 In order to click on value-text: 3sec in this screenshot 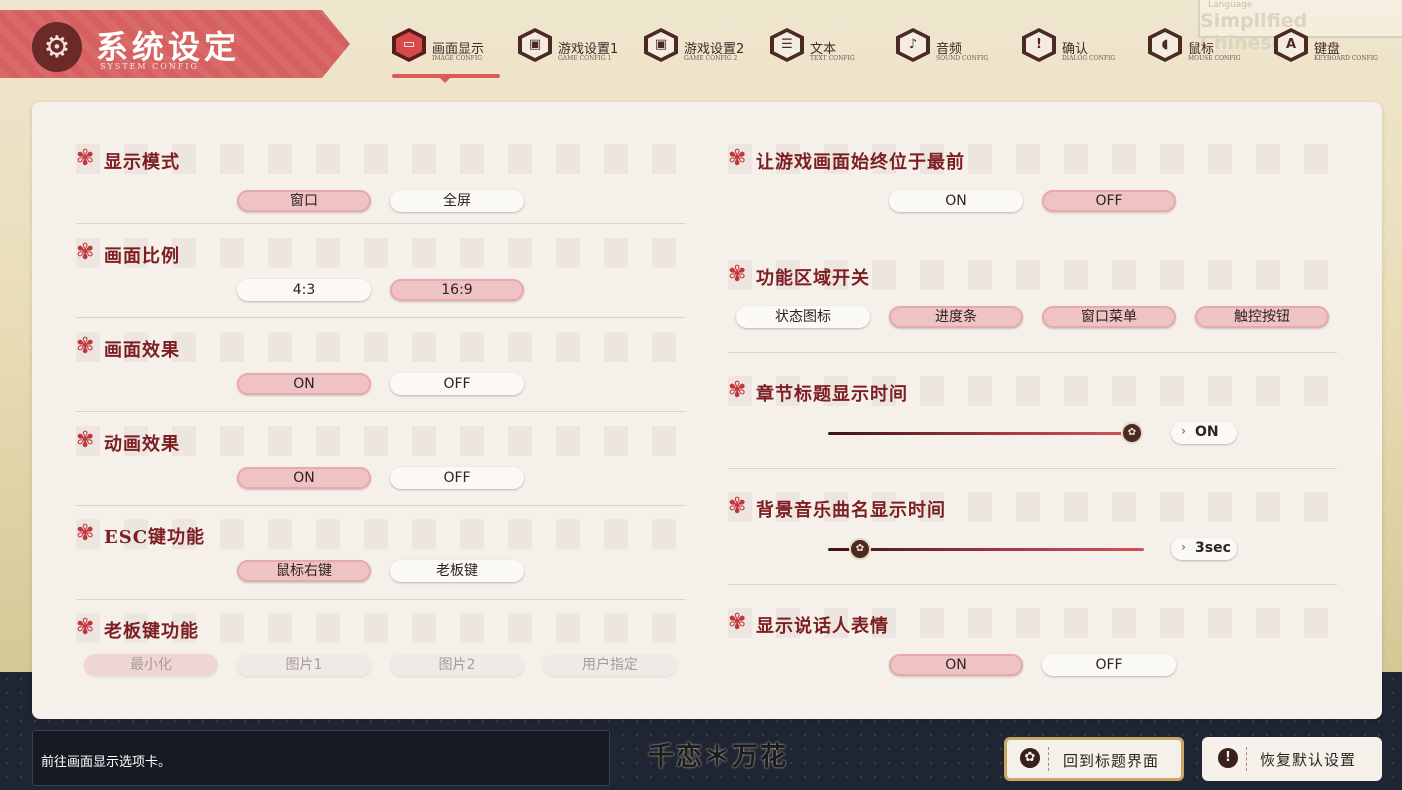, I will do `click(1213, 548)`.